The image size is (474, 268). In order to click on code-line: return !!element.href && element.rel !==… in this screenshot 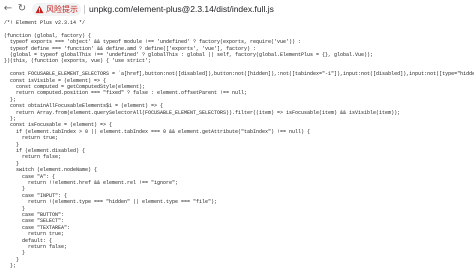, I will do `click(91, 183)`.